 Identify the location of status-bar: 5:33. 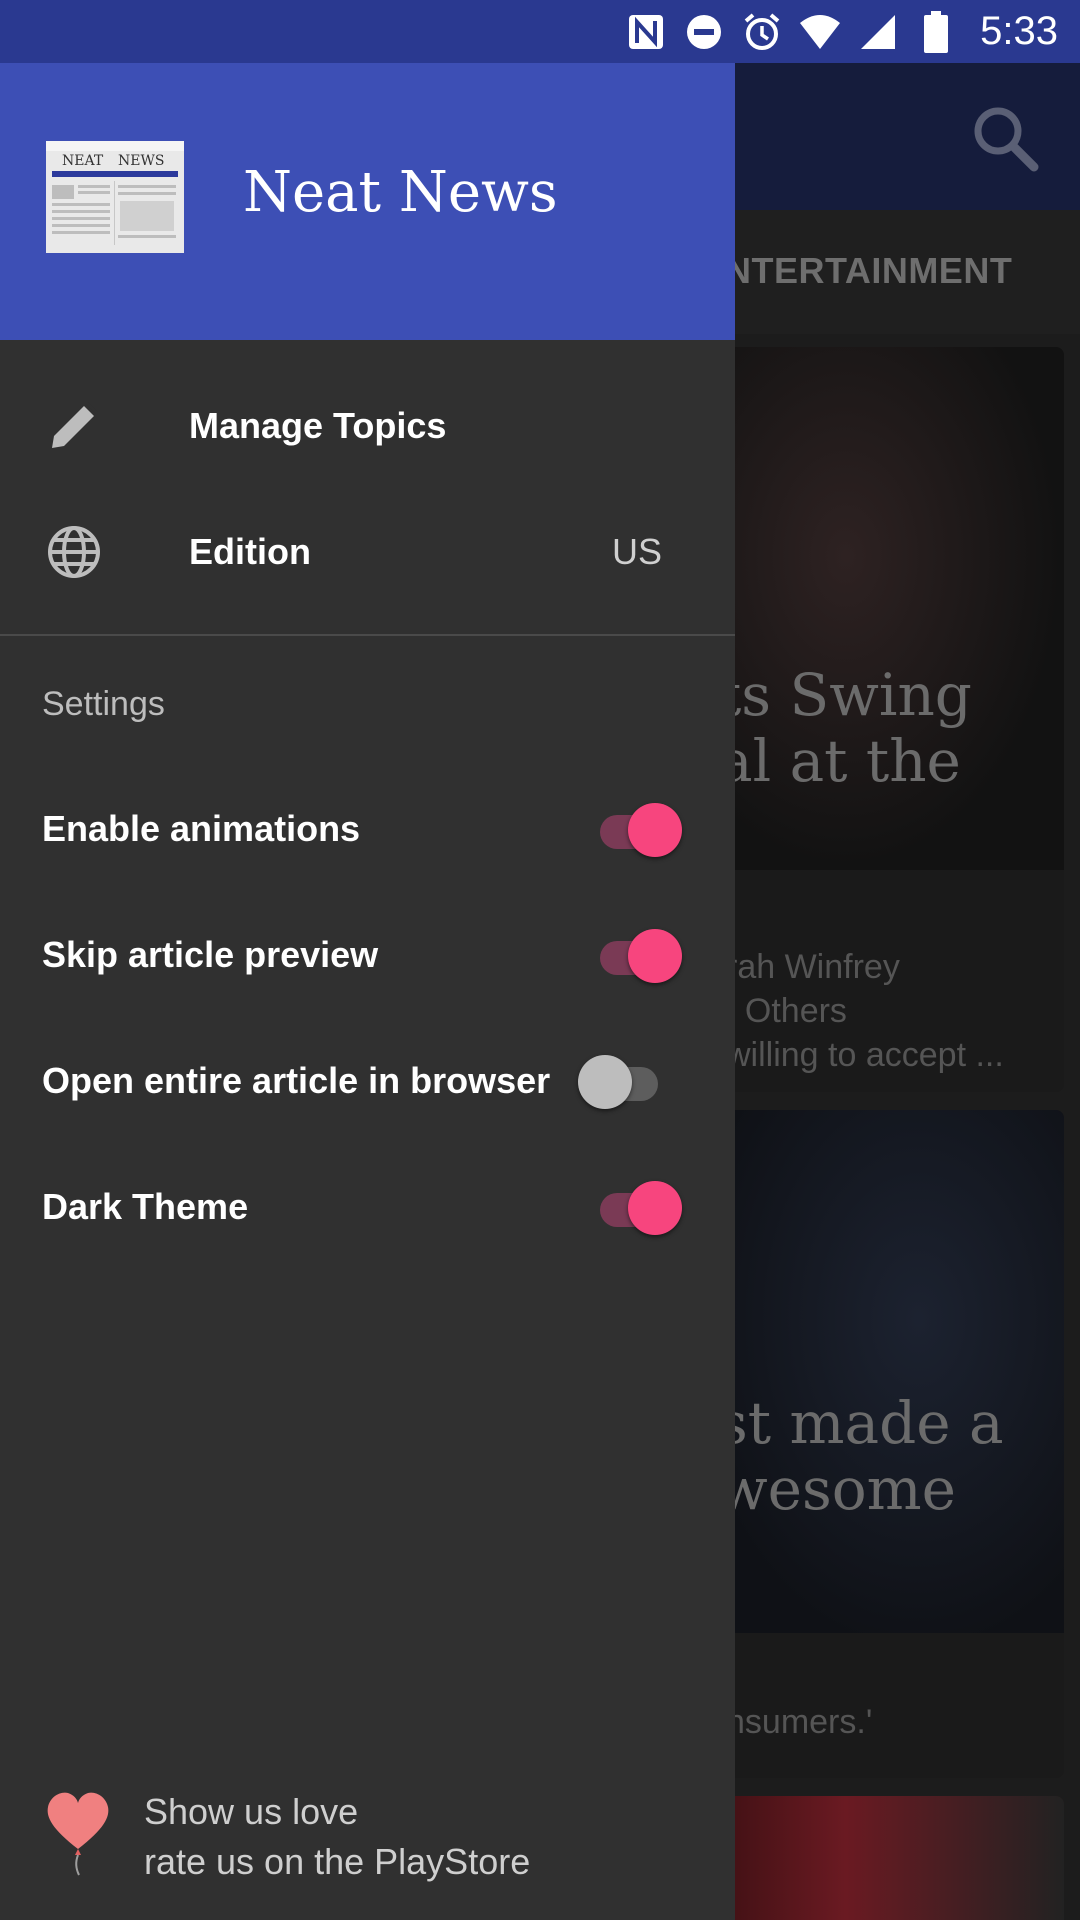
(540, 31).